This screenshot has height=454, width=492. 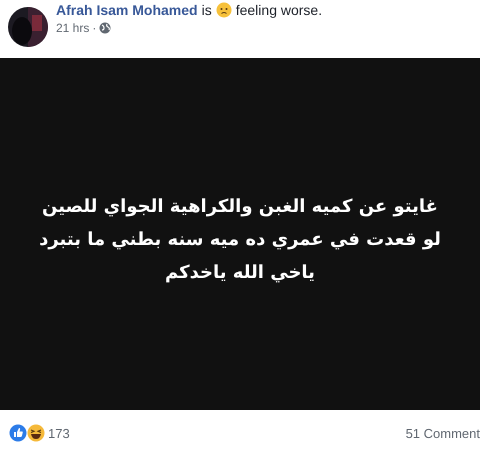 I want to click on status-verb: is, so click(x=207, y=10).